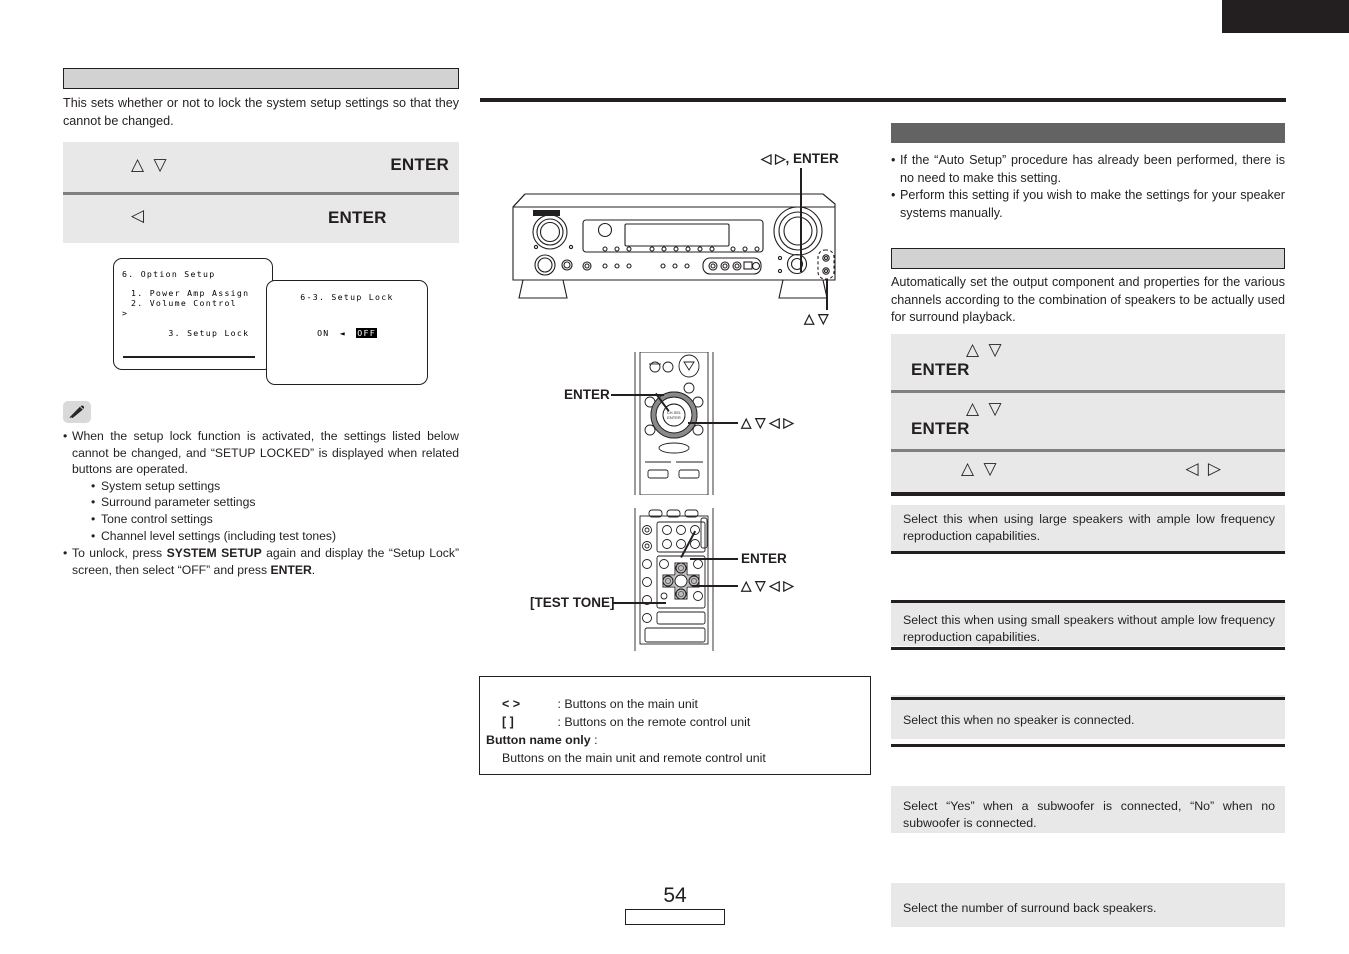  I want to click on main-unit-callout-top: ◁ ▷, ENTER, so click(800, 158).